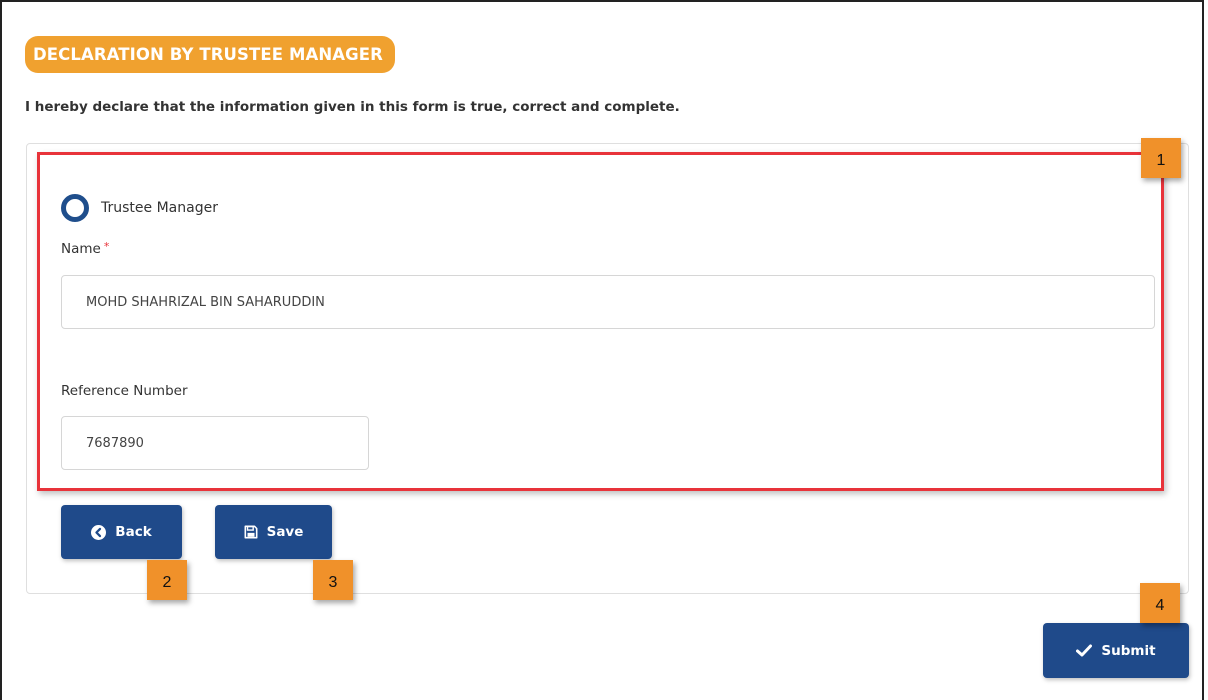  What do you see at coordinates (1161, 158) in the screenshot?
I see `annotation-marker-1: 1` at bounding box center [1161, 158].